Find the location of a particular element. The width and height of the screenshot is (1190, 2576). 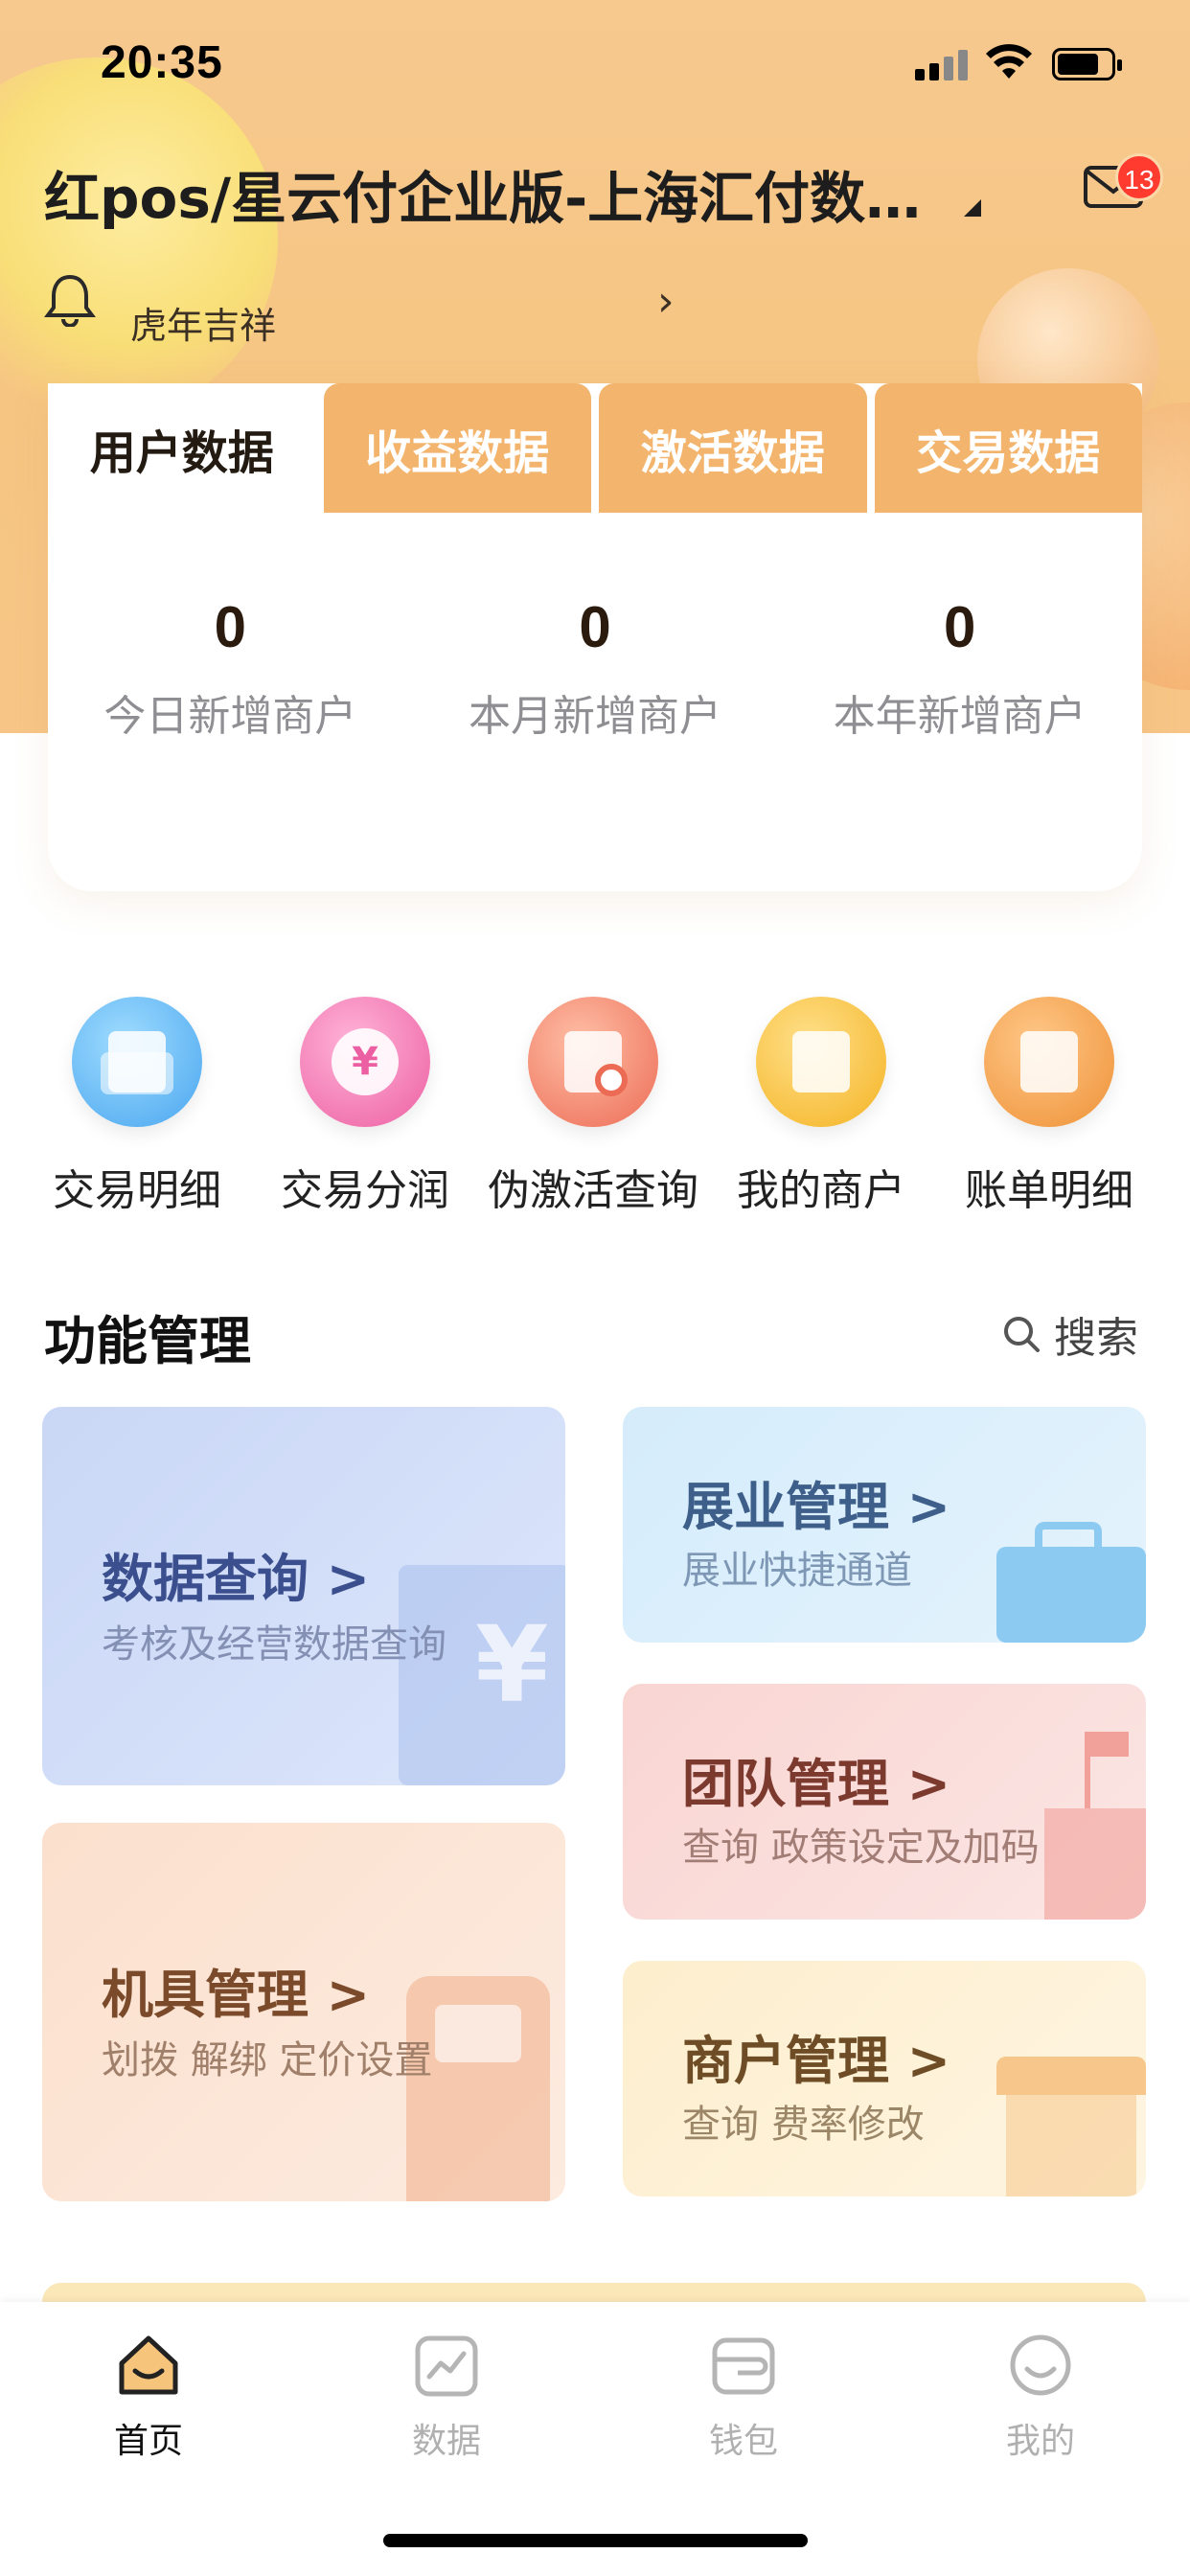

quick-bill-detail: 账单明细 is located at coordinates (1049, 1107).